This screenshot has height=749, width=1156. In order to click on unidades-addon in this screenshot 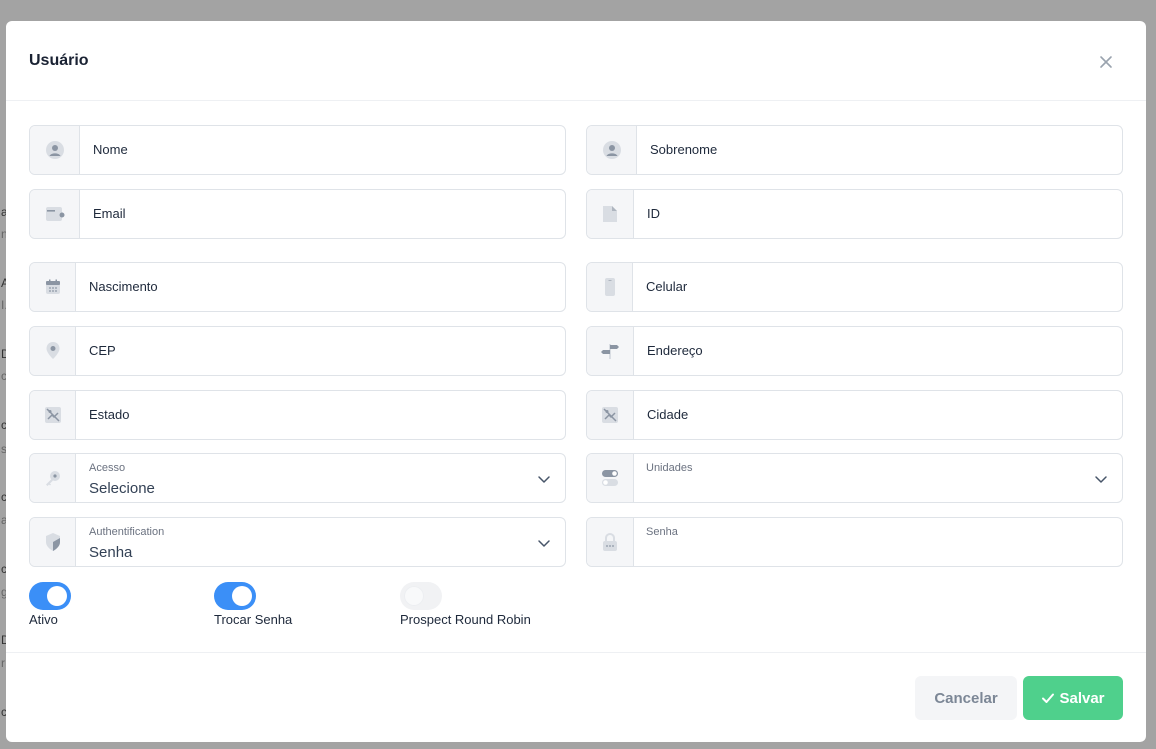, I will do `click(610, 478)`.